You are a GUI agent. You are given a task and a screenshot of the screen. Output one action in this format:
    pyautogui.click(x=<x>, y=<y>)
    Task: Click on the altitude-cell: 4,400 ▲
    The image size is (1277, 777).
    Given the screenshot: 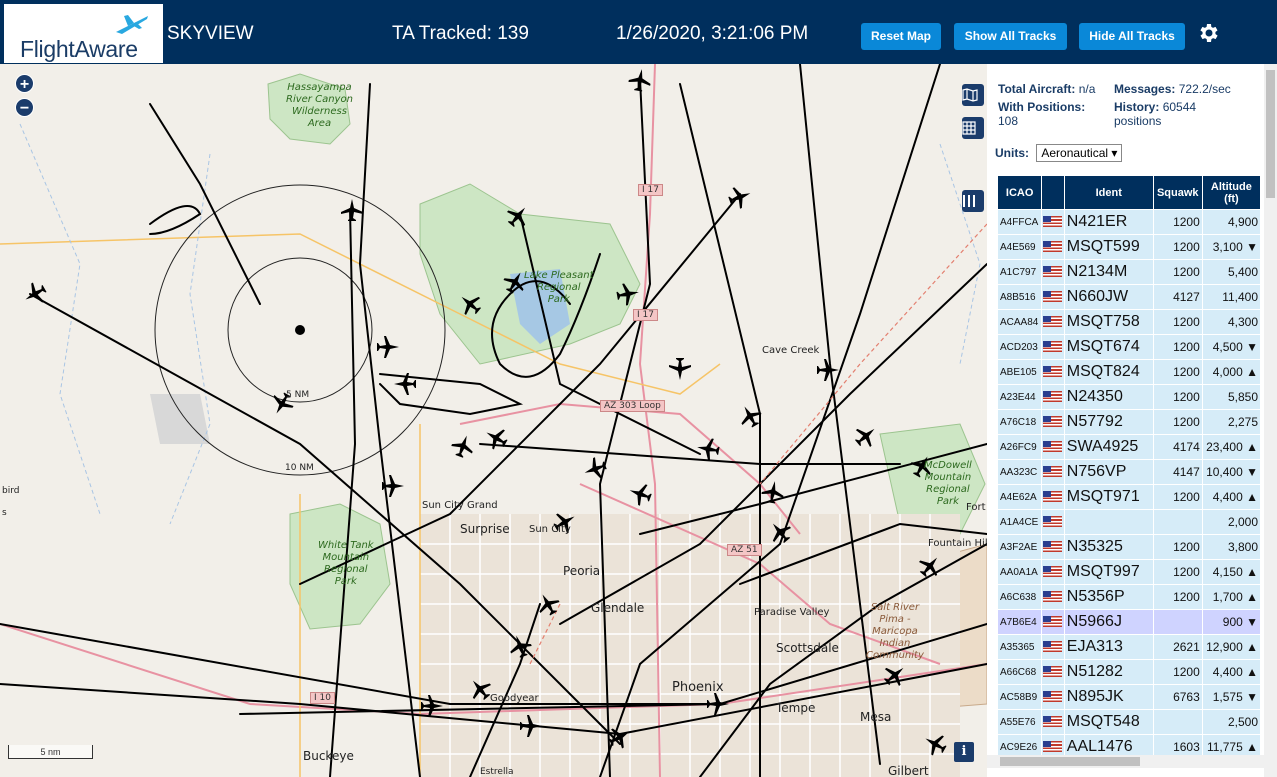 What is the action you would take?
    pyautogui.click(x=1231, y=497)
    